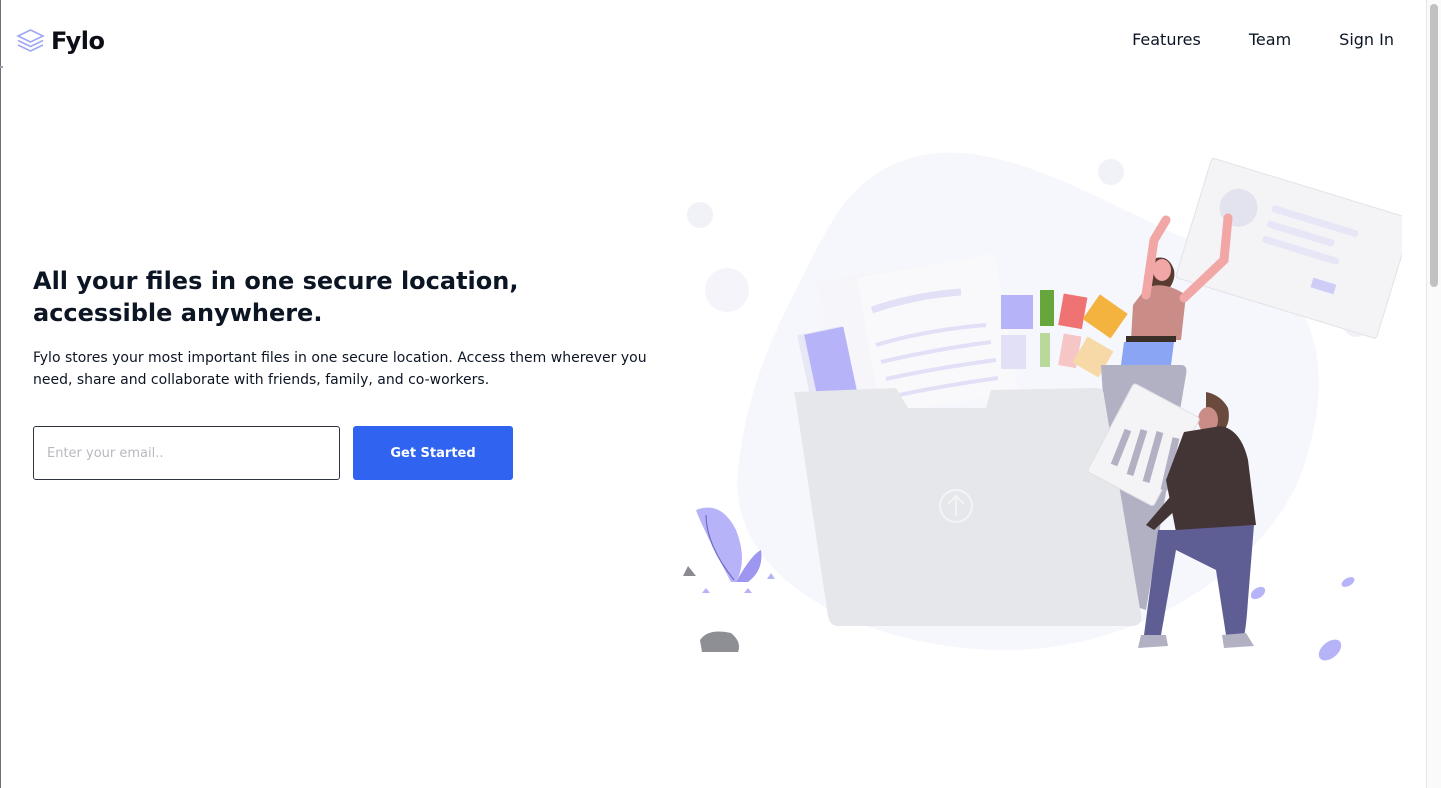 This screenshot has height=788, width=1441. I want to click on leaf-decoration, so click(1302, 619).